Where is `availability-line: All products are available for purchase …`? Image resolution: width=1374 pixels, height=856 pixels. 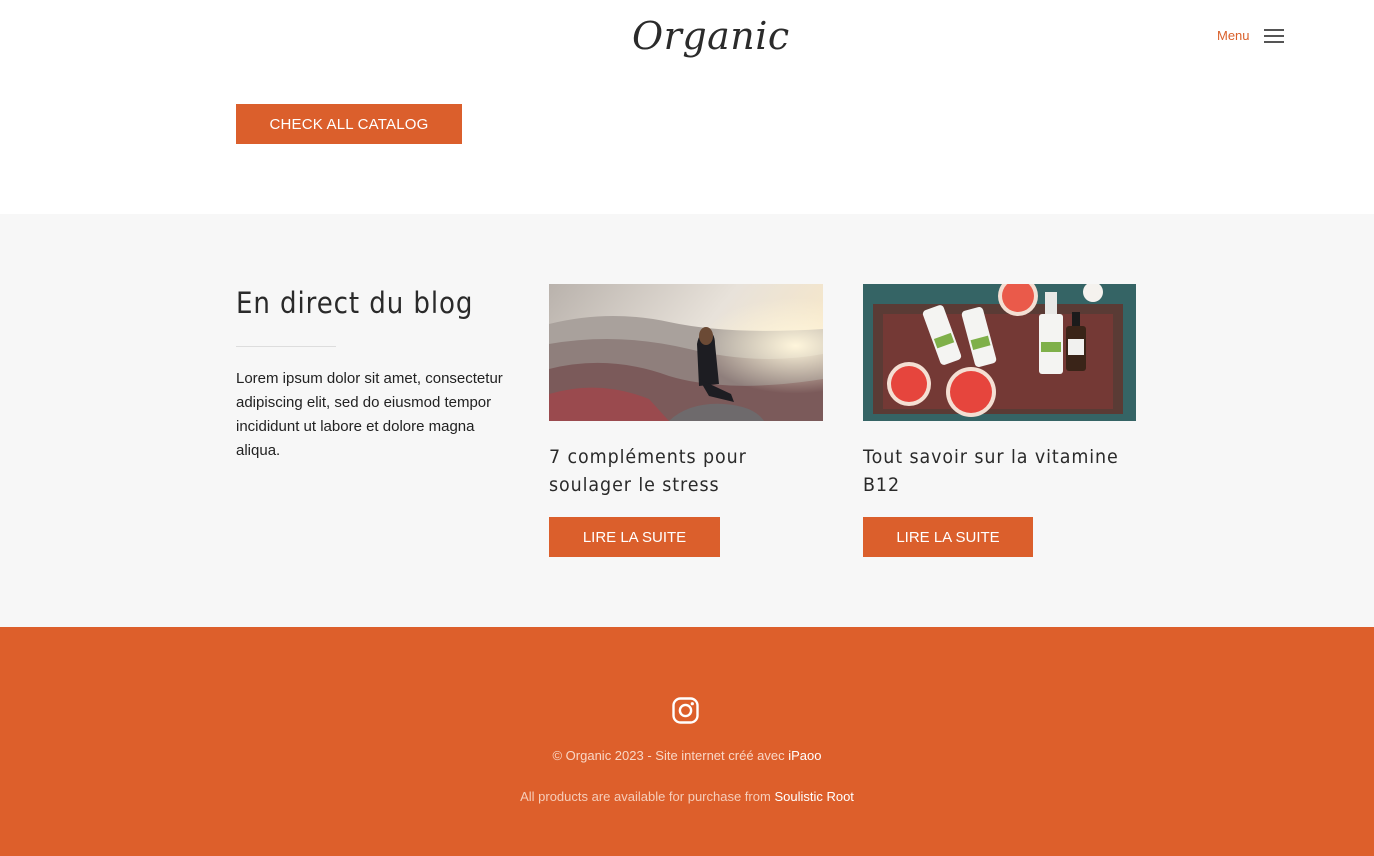 availability-line: All products are available for purchase … is located at coordinates (687, 796).